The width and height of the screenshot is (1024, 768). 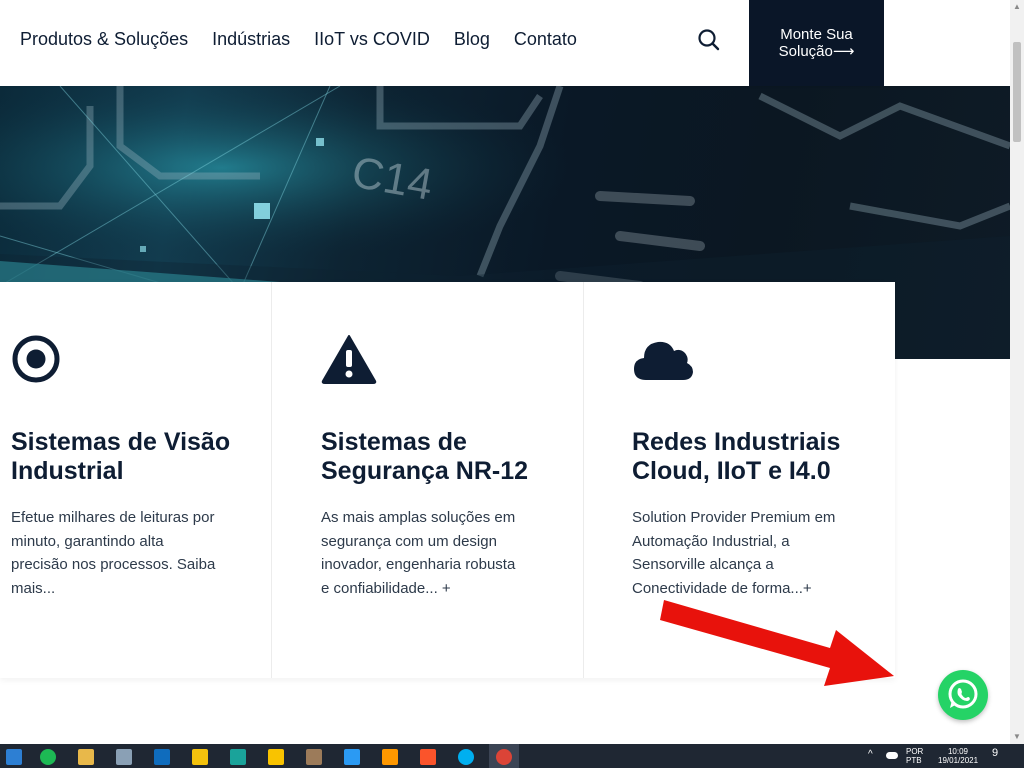 What do you see at coordinates (1017, 372) in the screenshot?
I see `page-scrollbar: ▲ ▼` at bounding box center [1017, 372].